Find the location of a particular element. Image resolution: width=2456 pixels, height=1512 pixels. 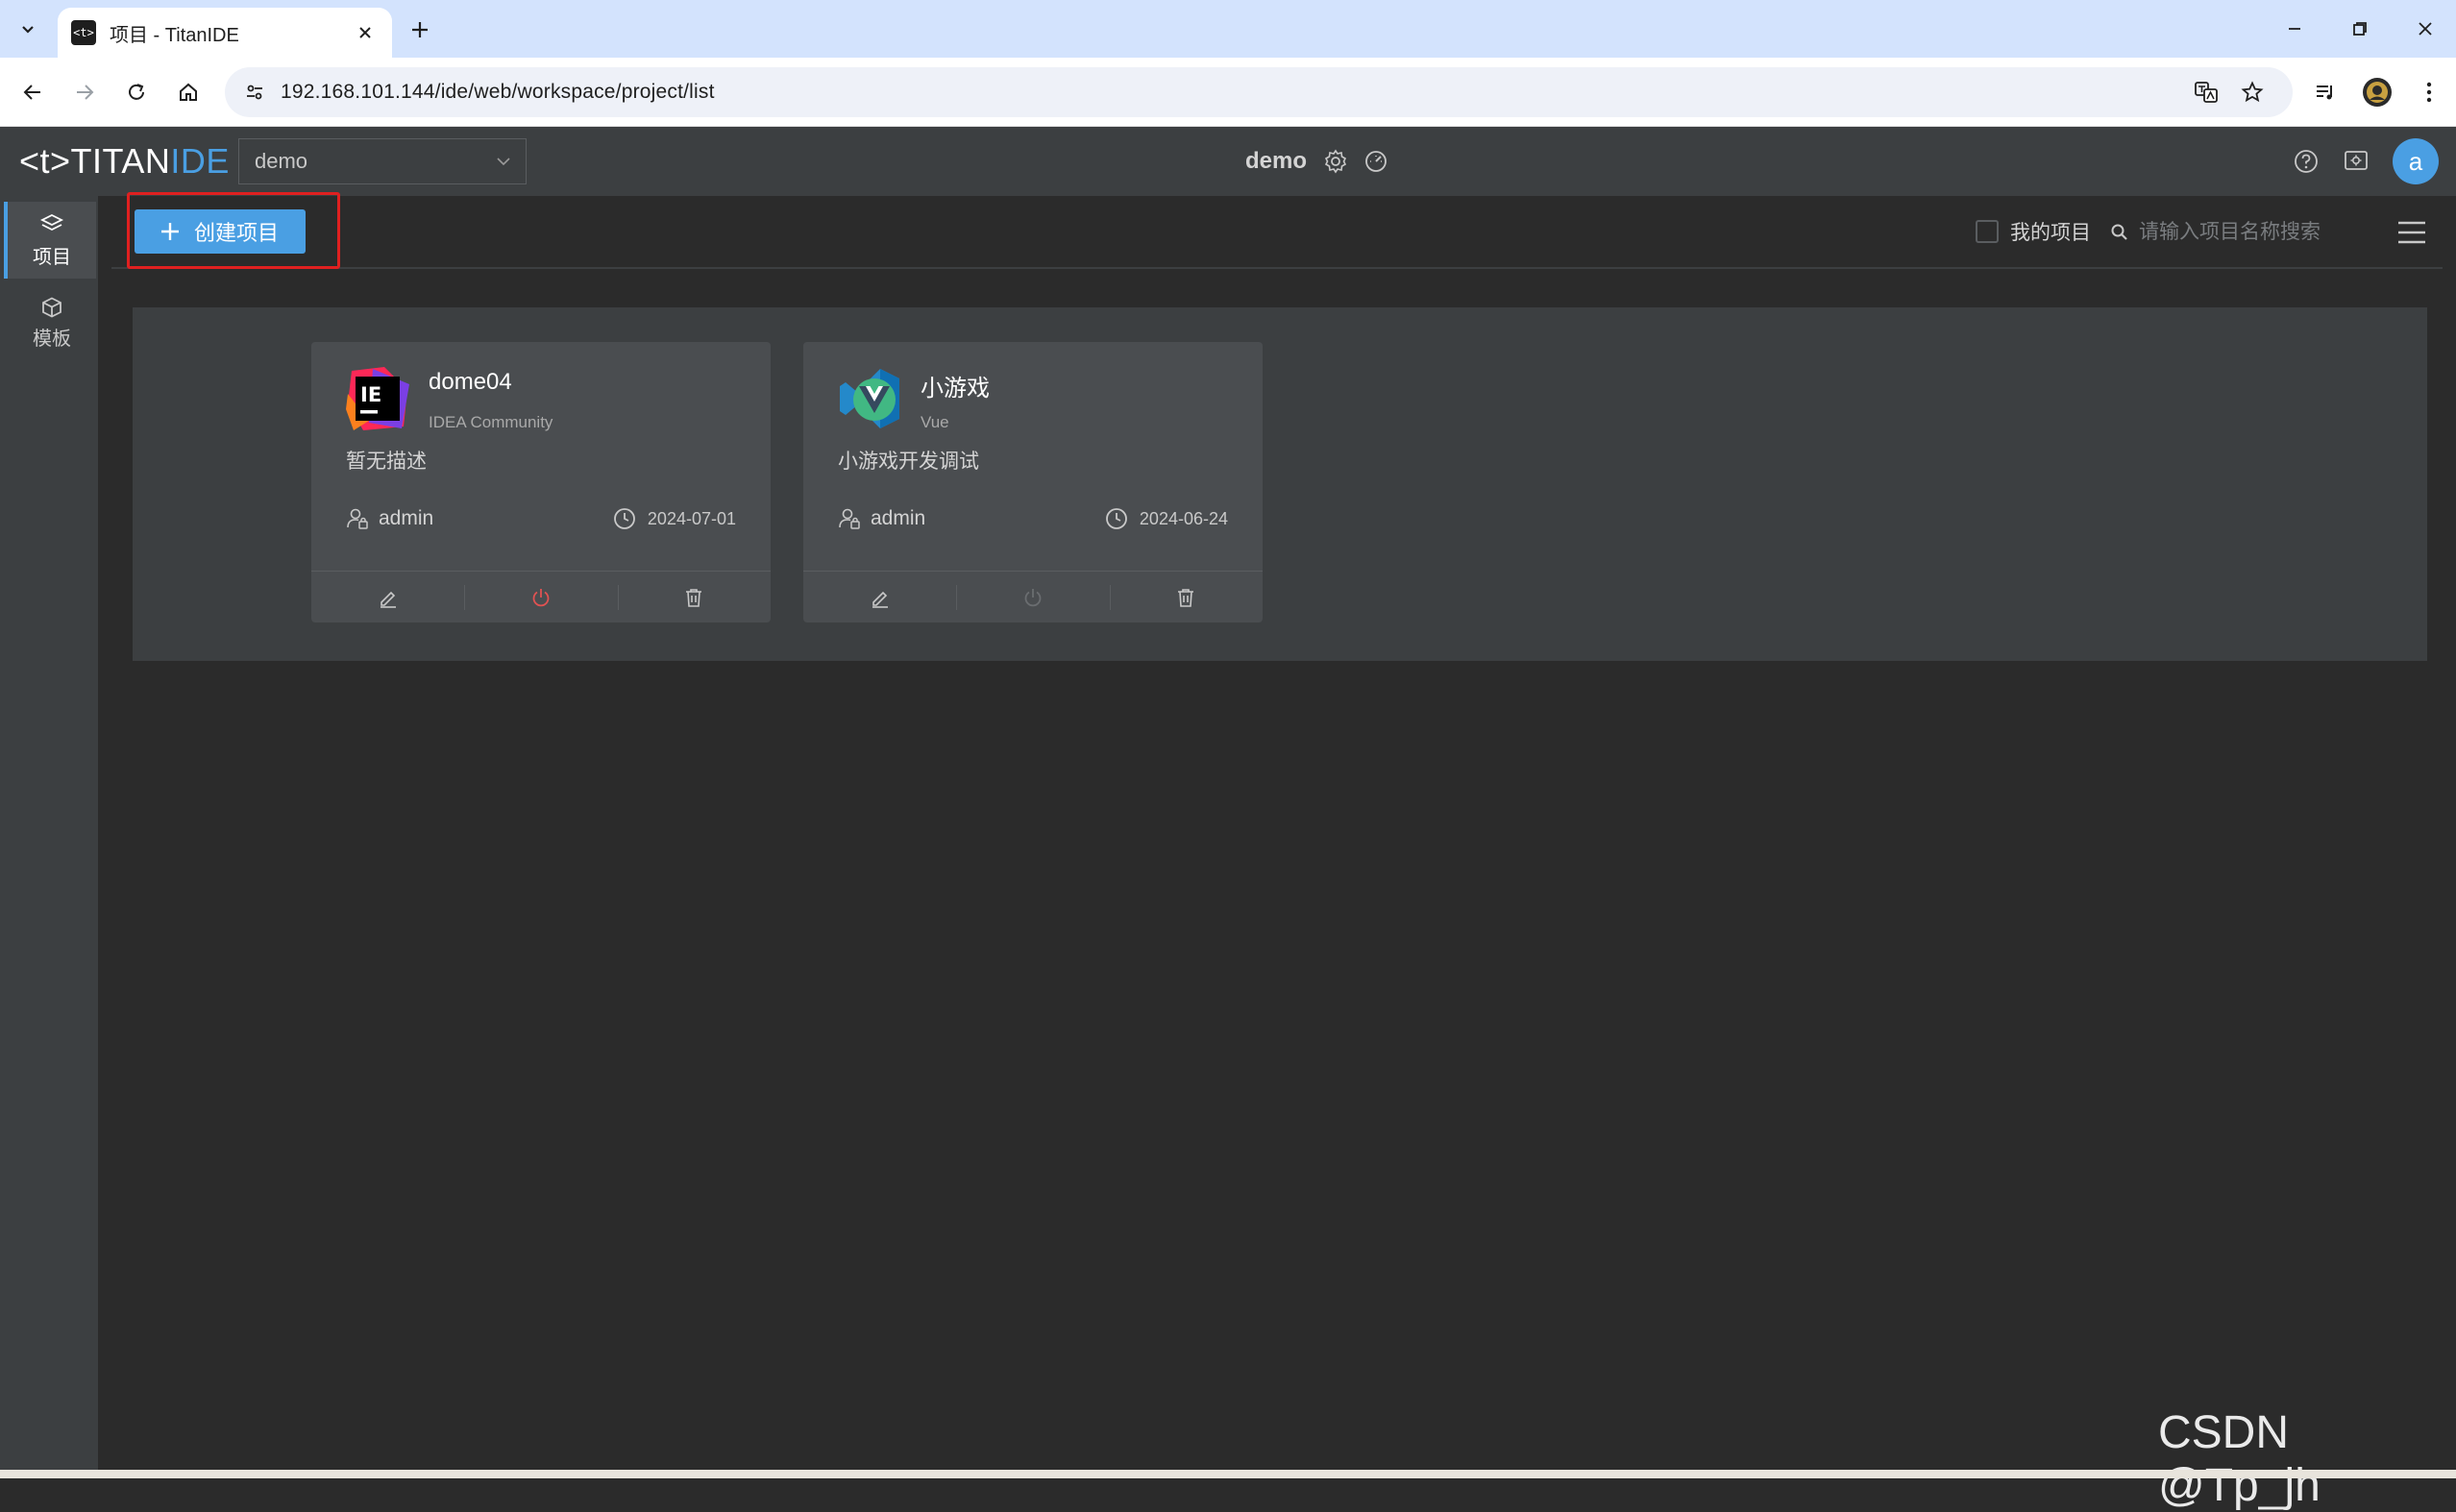

edit-pencil-icon is located at coordinates (388, 599).